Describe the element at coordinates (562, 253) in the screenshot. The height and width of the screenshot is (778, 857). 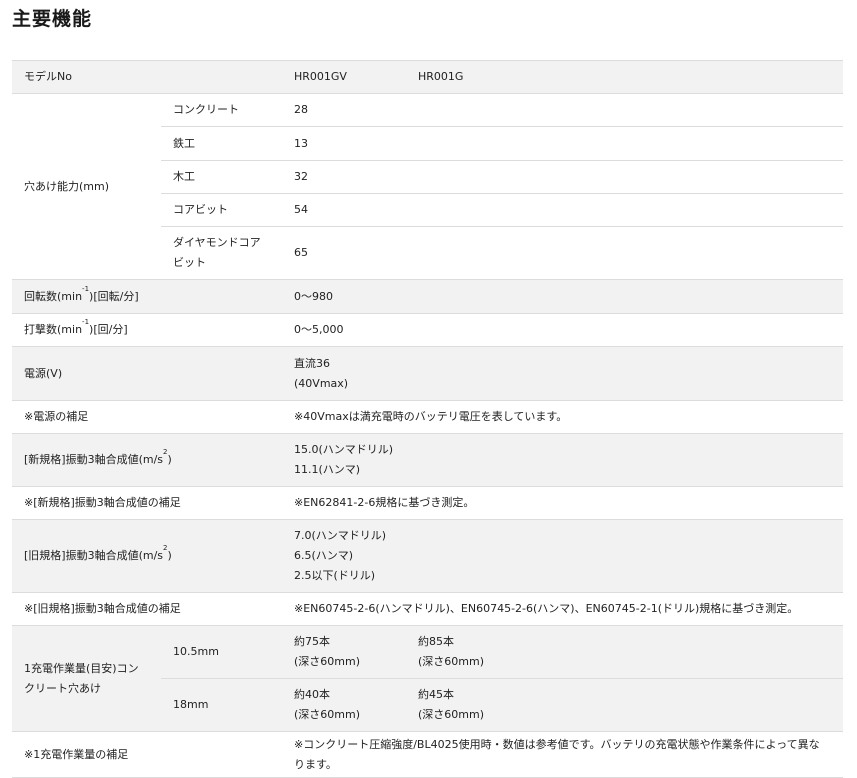
I see `drill-item-value: 65` at that location.